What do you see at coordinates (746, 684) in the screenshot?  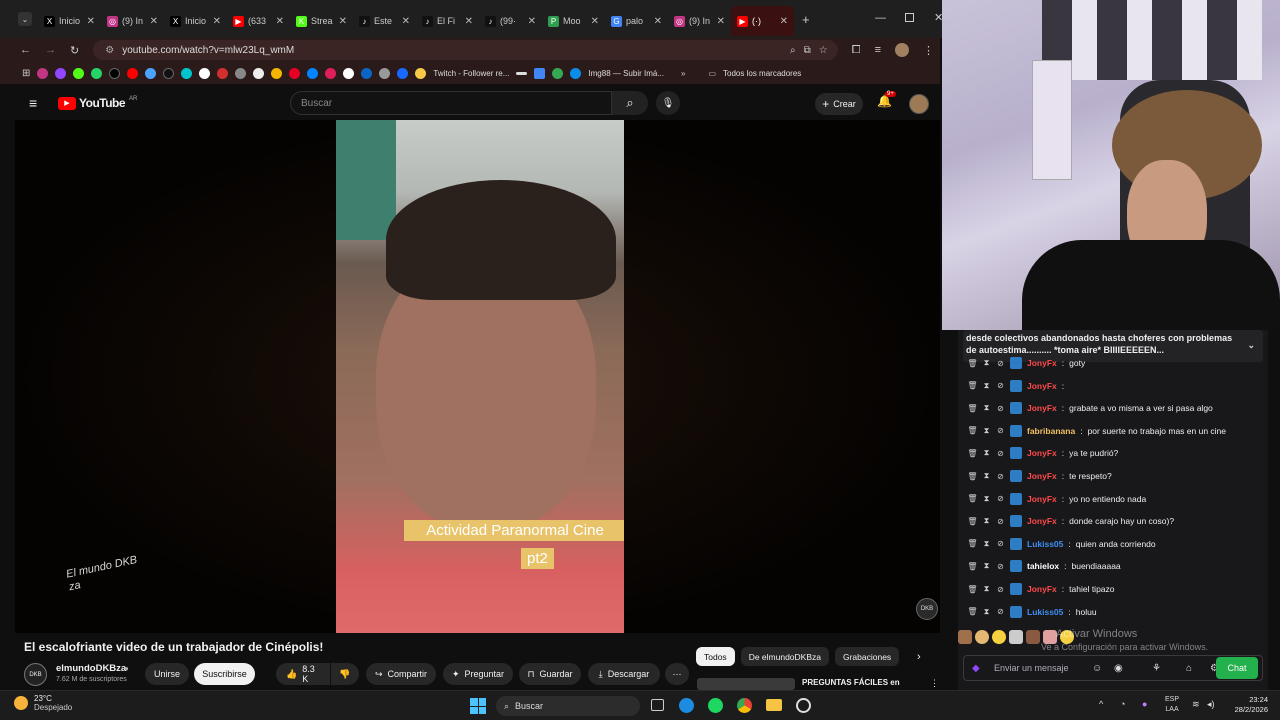 I see `next-video-thumbnail` at bounding box center [746, 684].